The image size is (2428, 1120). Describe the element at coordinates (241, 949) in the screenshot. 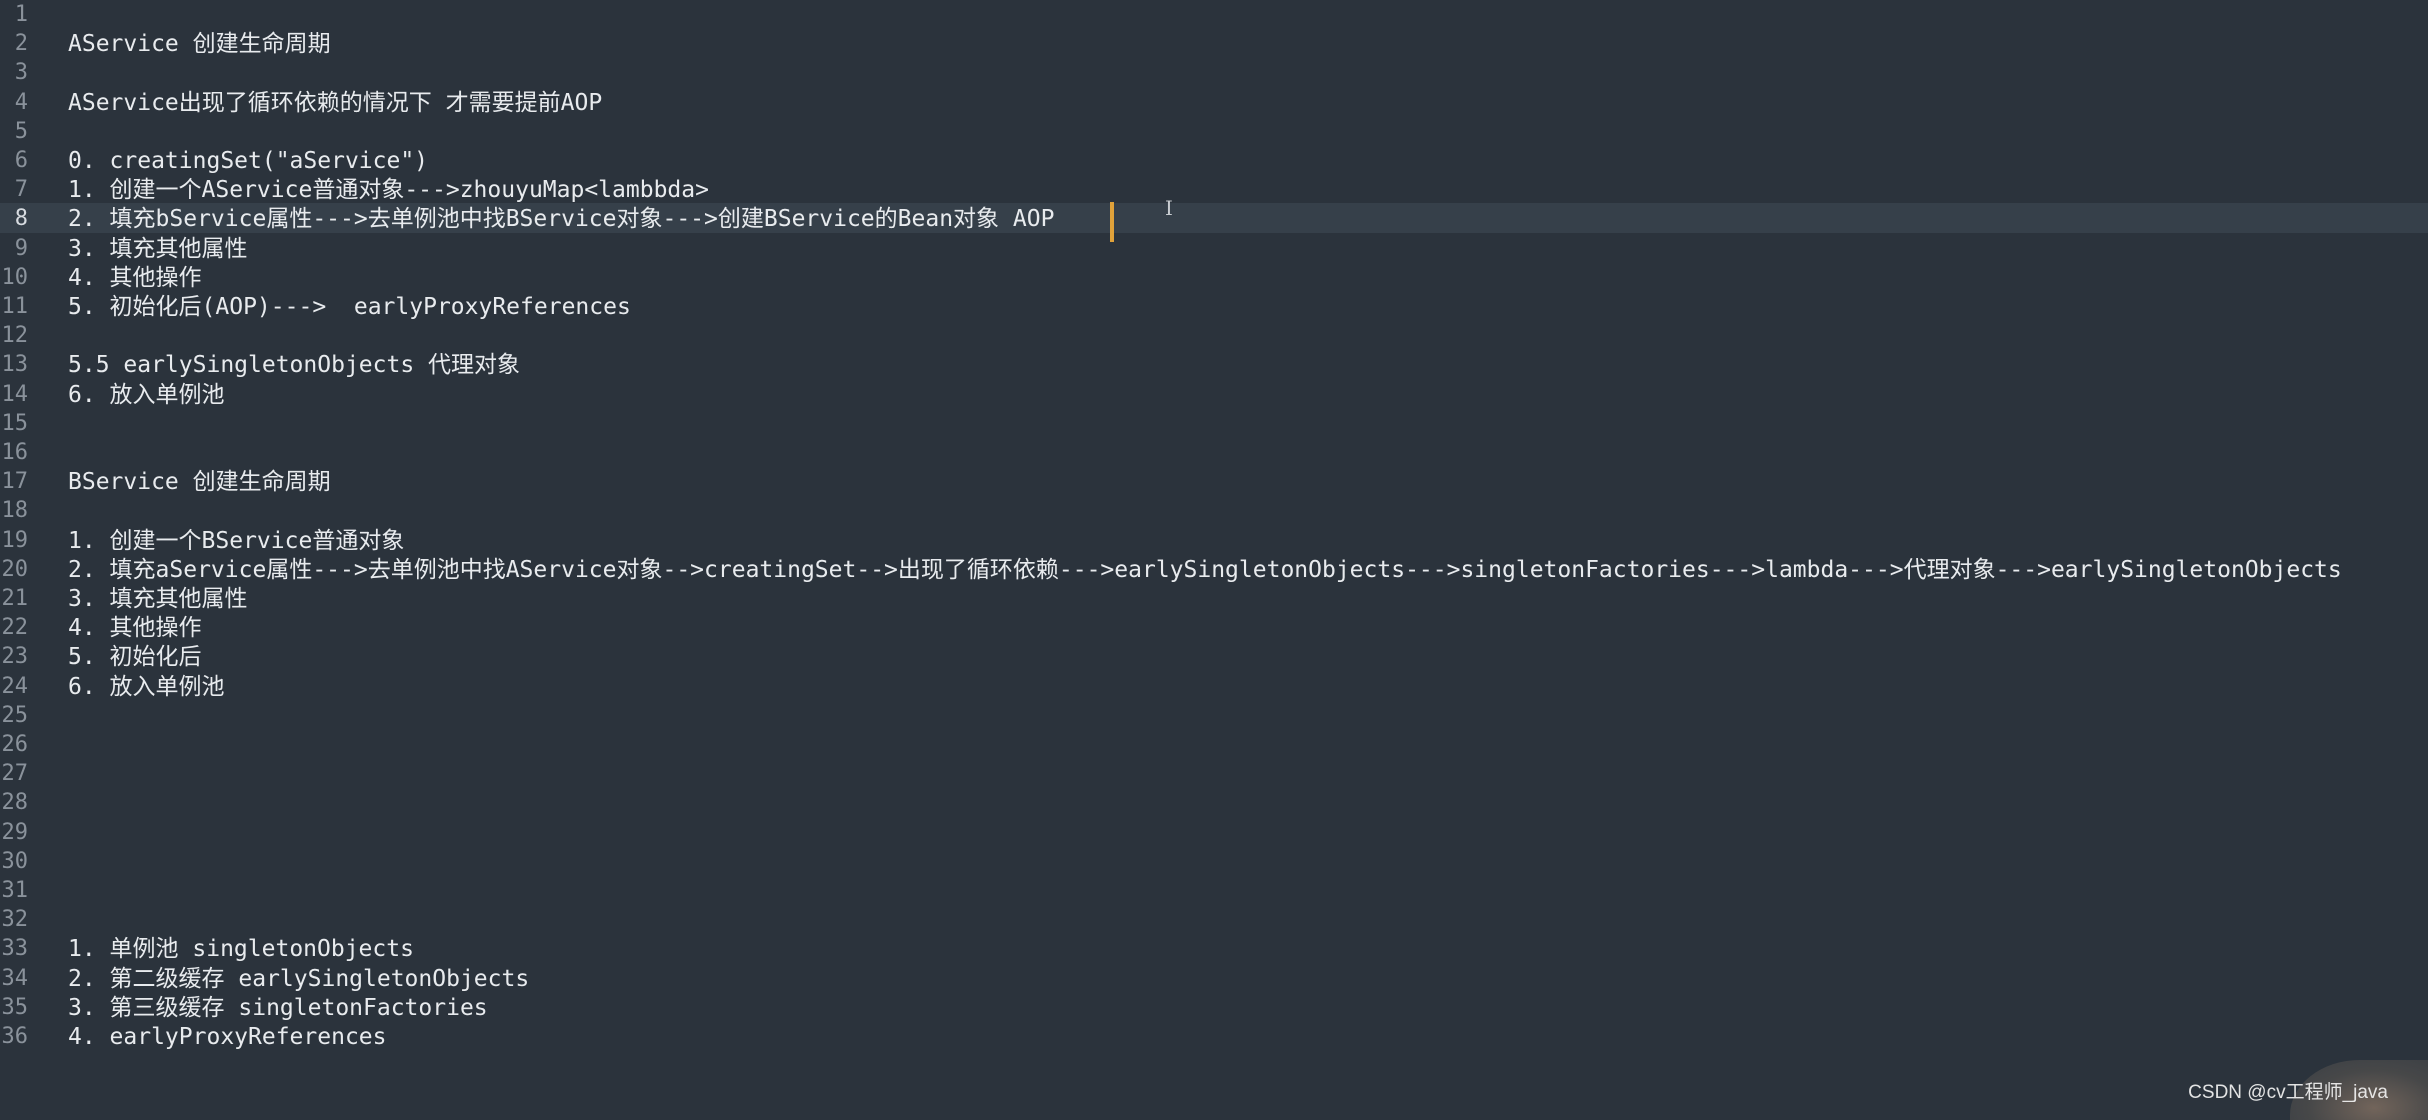

I see `code-line: 1. 单例池 singletonObjects` at that location.